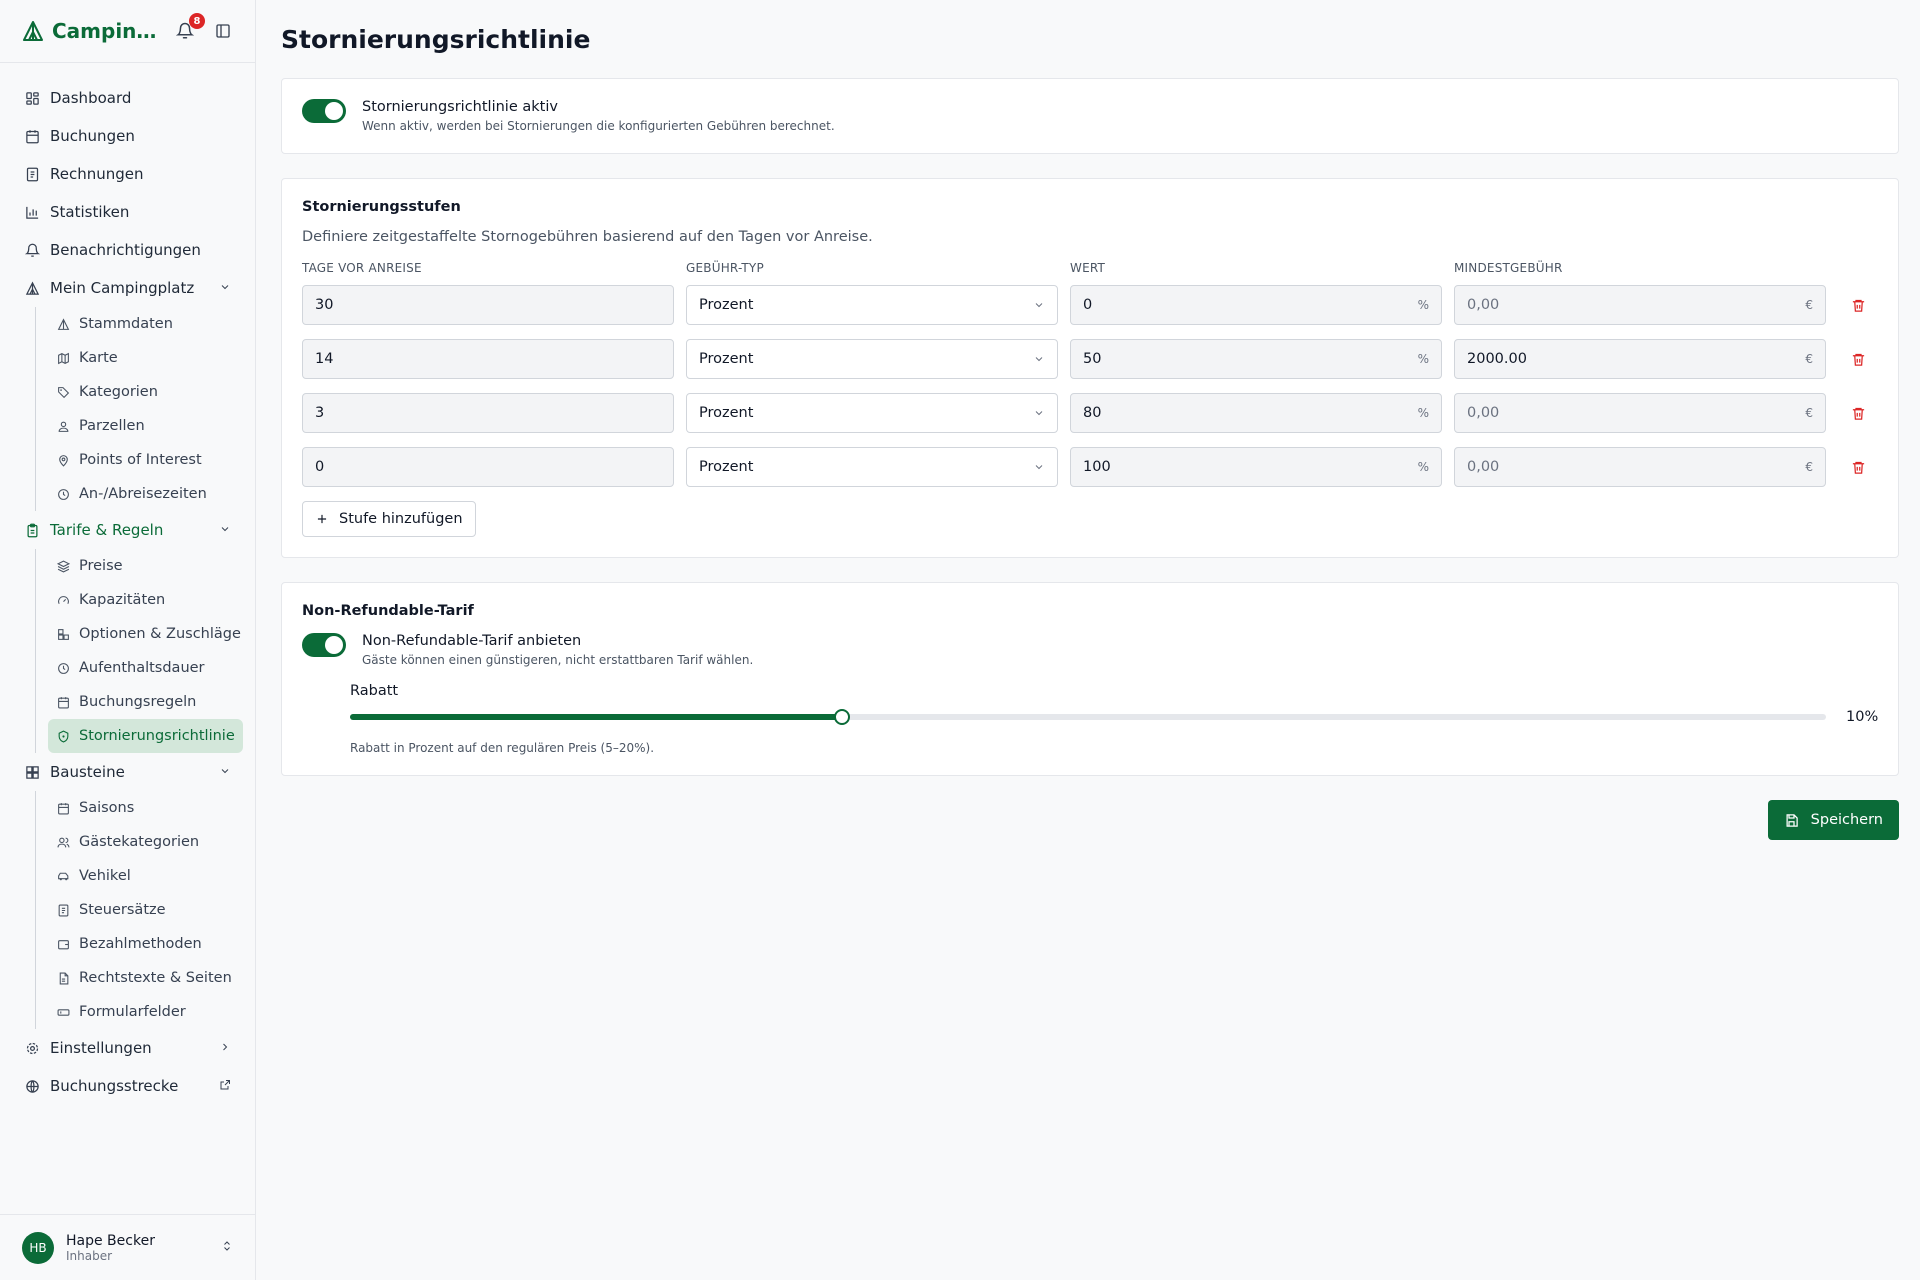 The width and height of the screenshot is (1920, 1280). What do you see at coordinates (107, 808) in the screenshot?
I see `sidebar-item-label: Saisons` at bounding box center [107, 808].